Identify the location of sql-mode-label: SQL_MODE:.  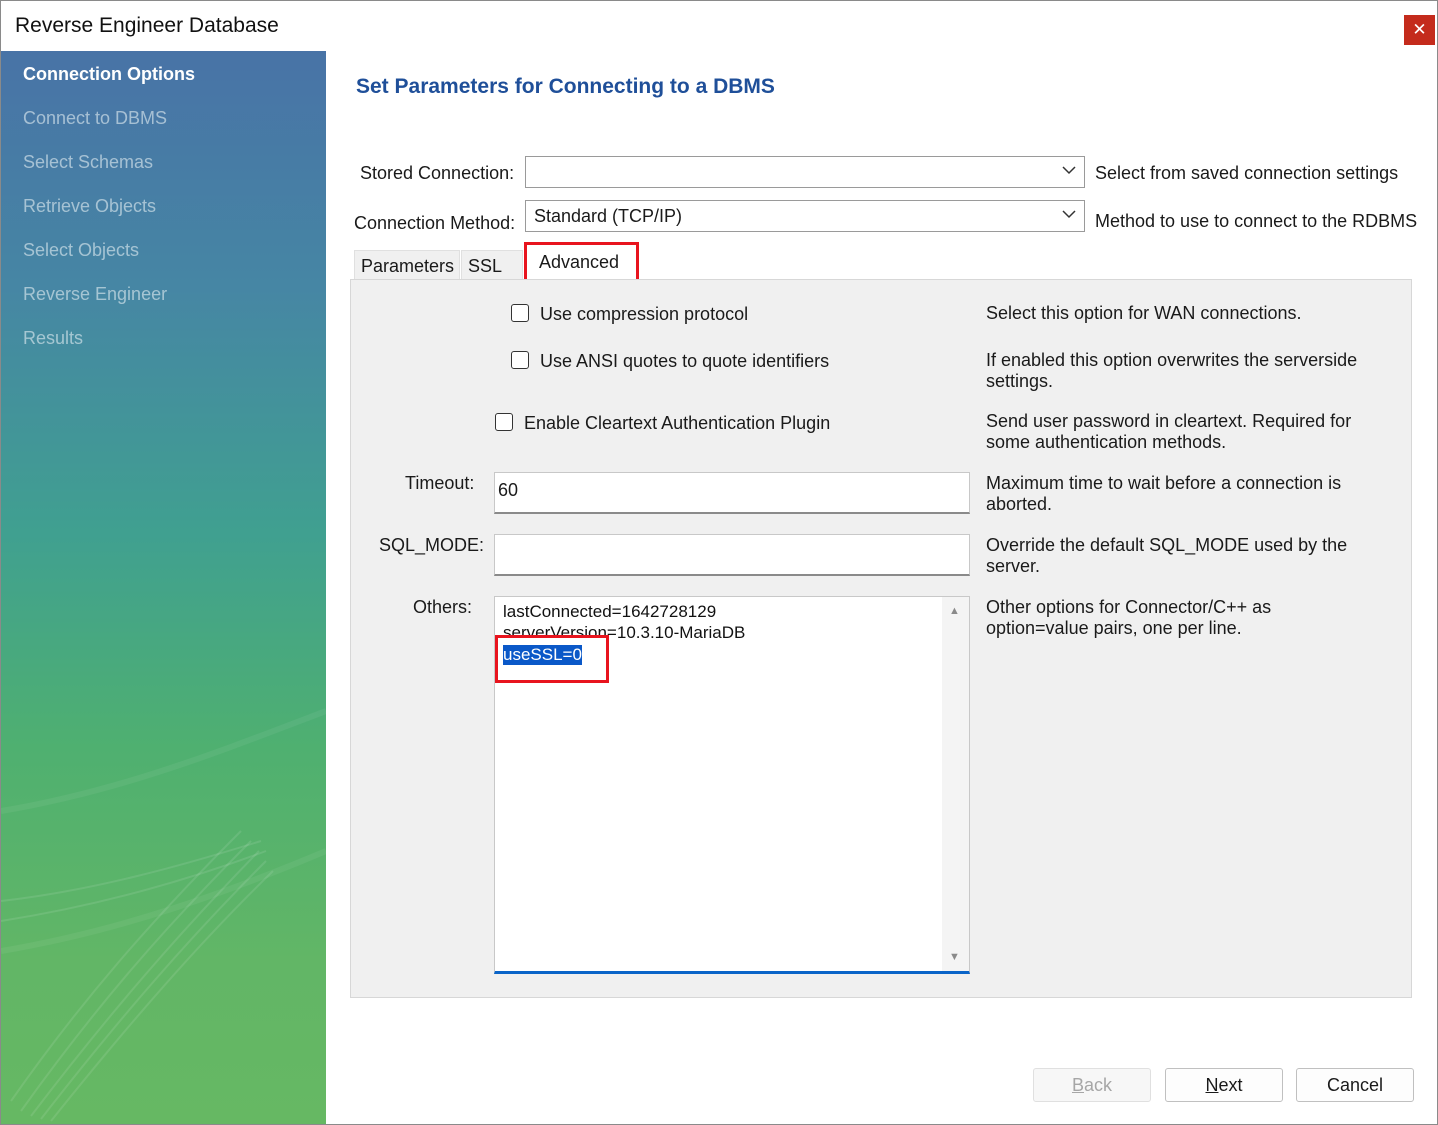
(432, 545).